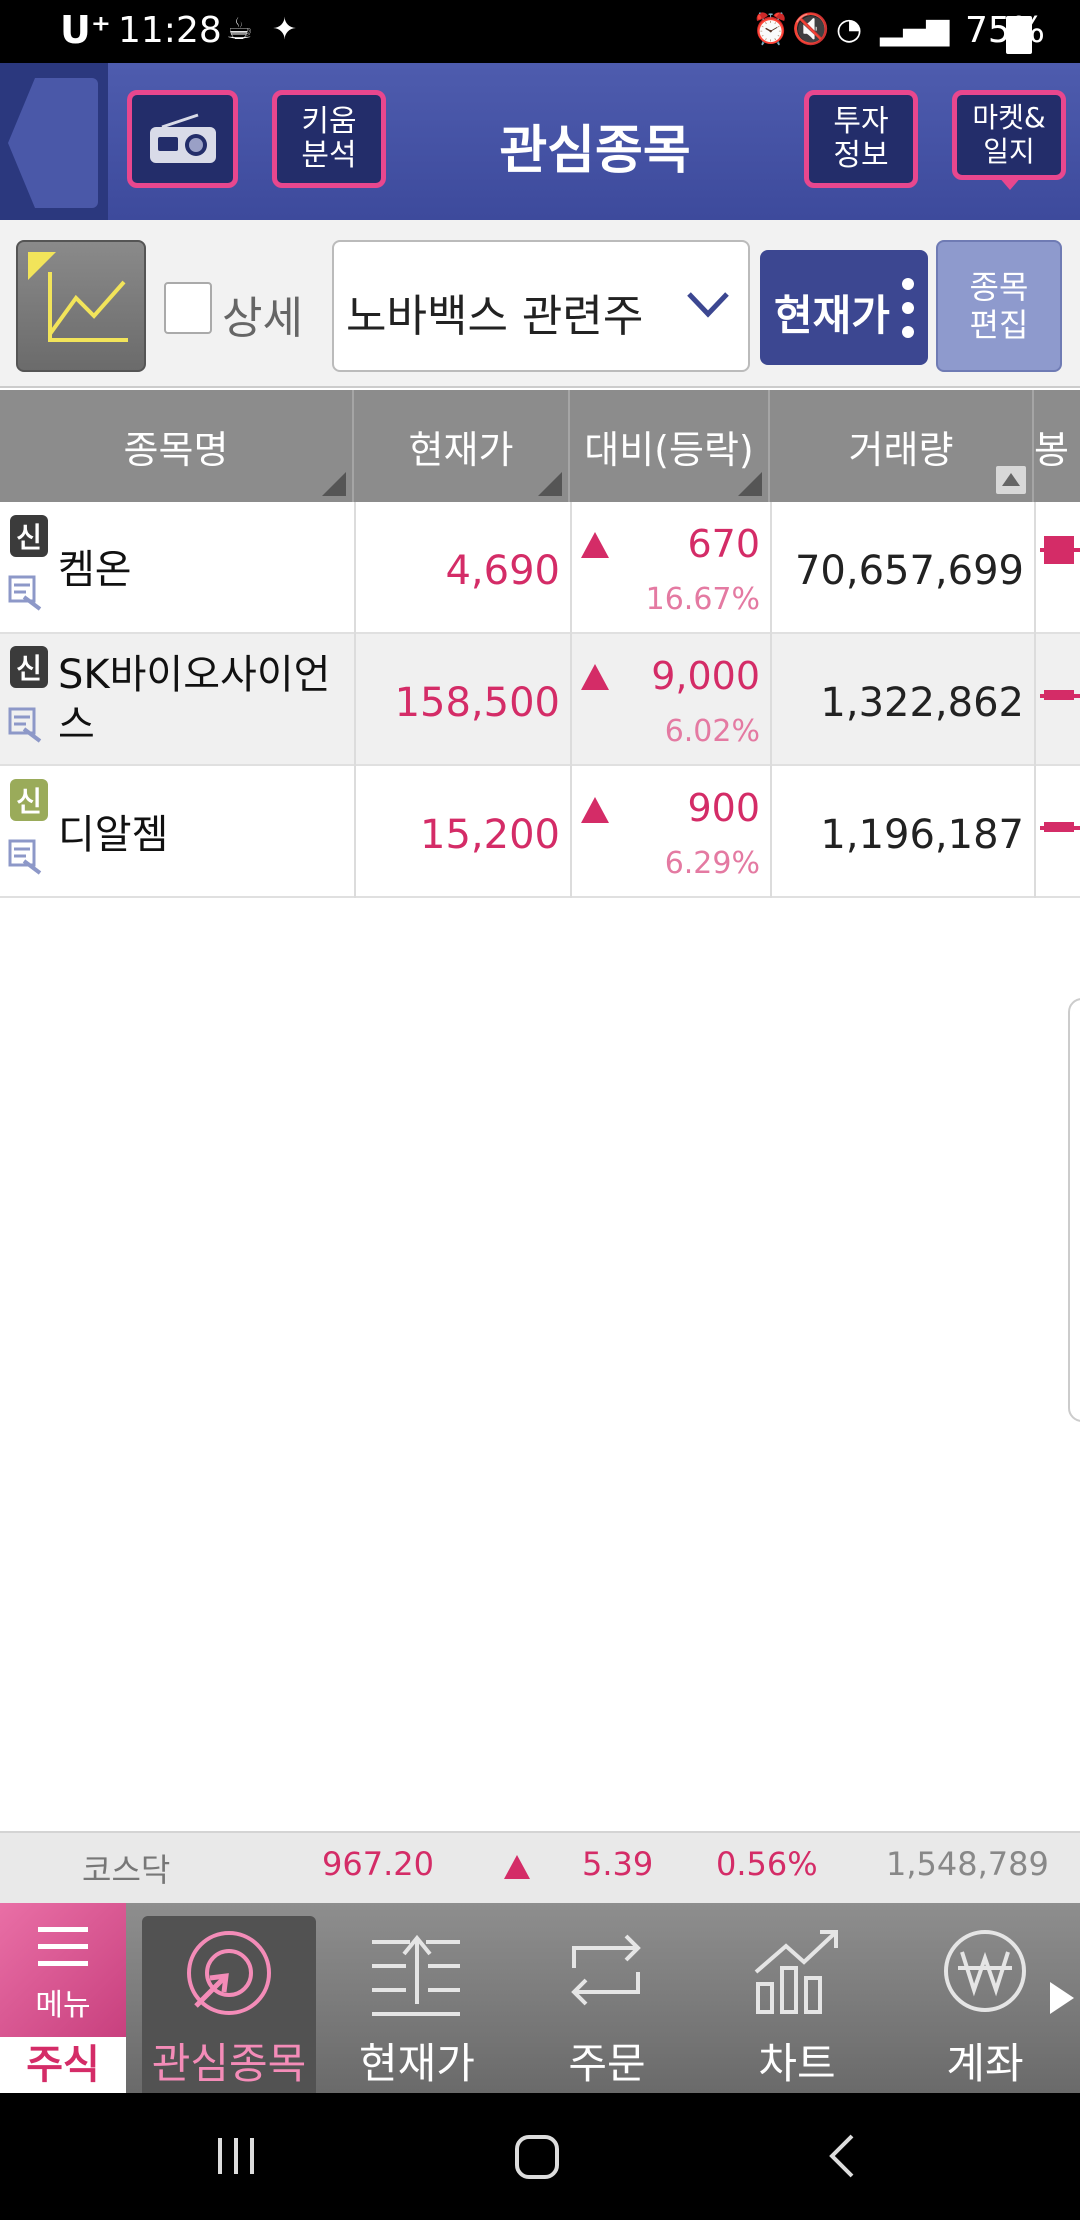 Image resolution: width=1080 pixels, height=2220 pixels. Describe the element at coordinates (239, 29) in the screenshot. I see `coffee-icon: ☕` at that location.